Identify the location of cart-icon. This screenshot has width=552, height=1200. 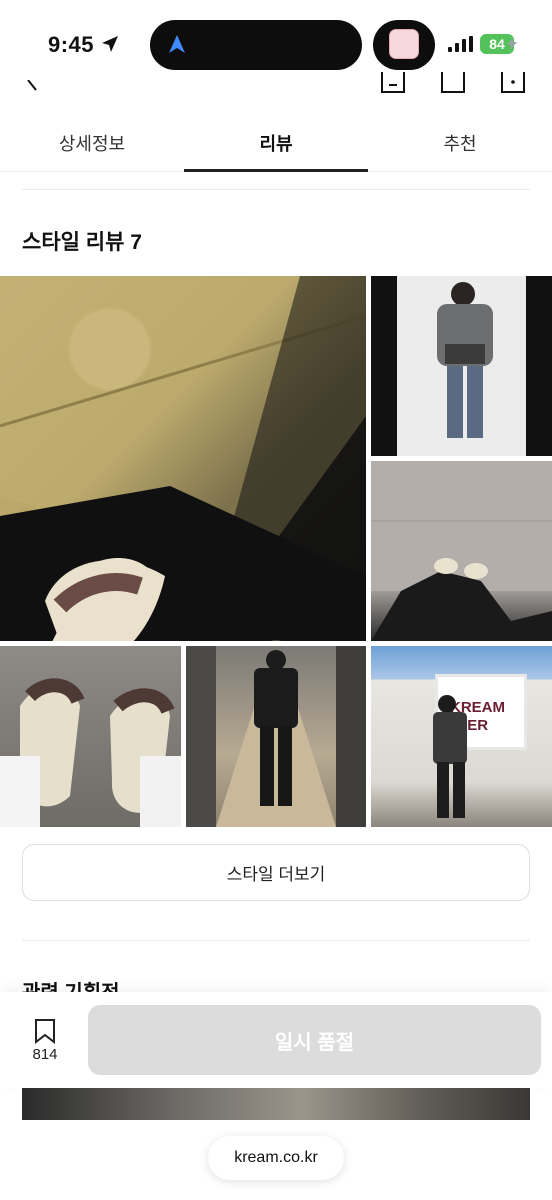
(513, 83).